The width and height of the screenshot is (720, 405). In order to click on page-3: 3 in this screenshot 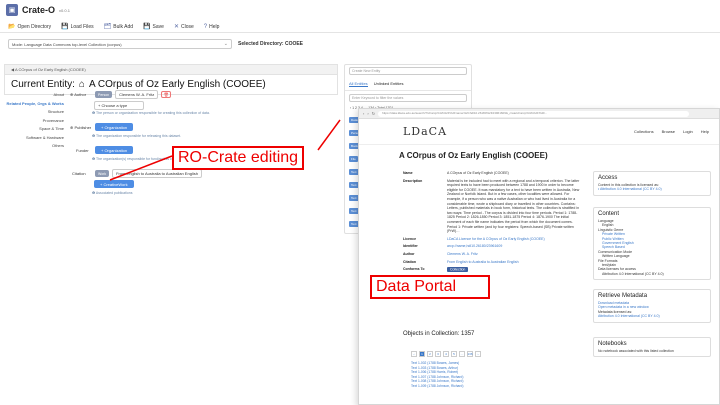, I will do `click(438, 354)`.